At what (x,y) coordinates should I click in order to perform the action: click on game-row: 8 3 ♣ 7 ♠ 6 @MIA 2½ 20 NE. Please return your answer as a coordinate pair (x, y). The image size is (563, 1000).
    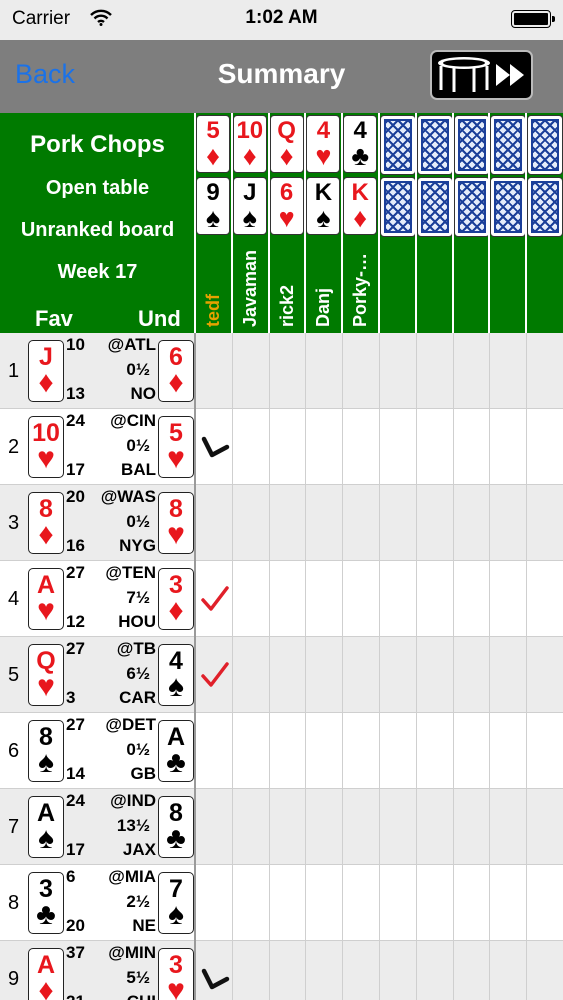
    Looking at the image, I should click on (281, 903).